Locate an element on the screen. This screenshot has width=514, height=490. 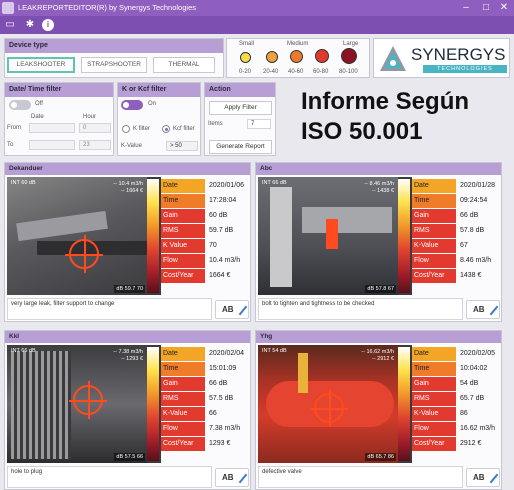
thermal-readout: dB 59.7 70 is located at coordinates (129, 289).